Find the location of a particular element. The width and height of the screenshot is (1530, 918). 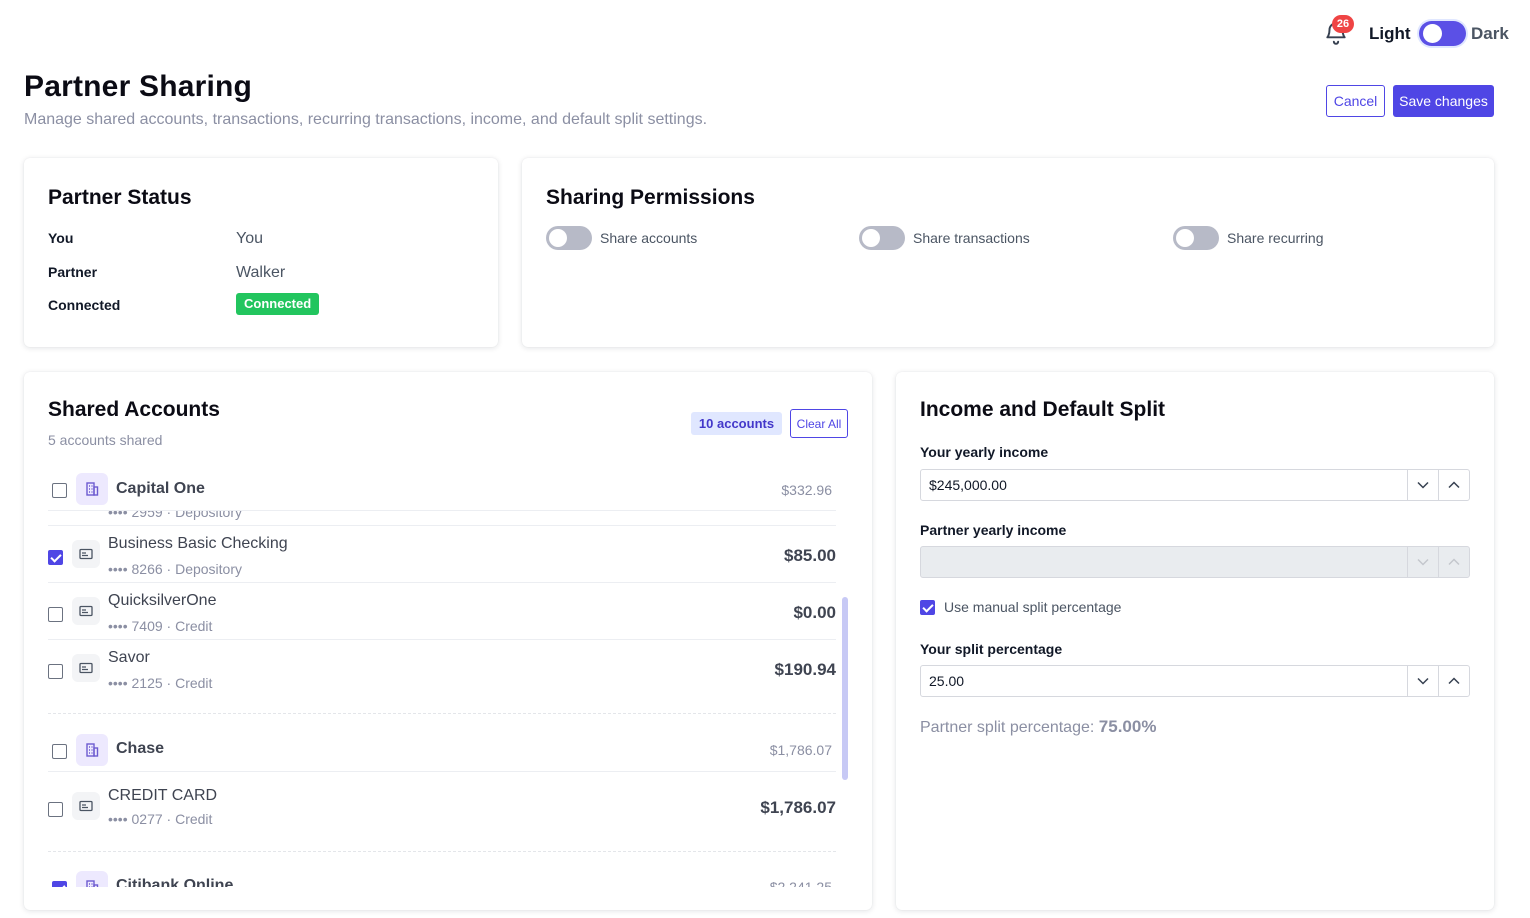

partner-income-input is located at coordinates (1195, 562).